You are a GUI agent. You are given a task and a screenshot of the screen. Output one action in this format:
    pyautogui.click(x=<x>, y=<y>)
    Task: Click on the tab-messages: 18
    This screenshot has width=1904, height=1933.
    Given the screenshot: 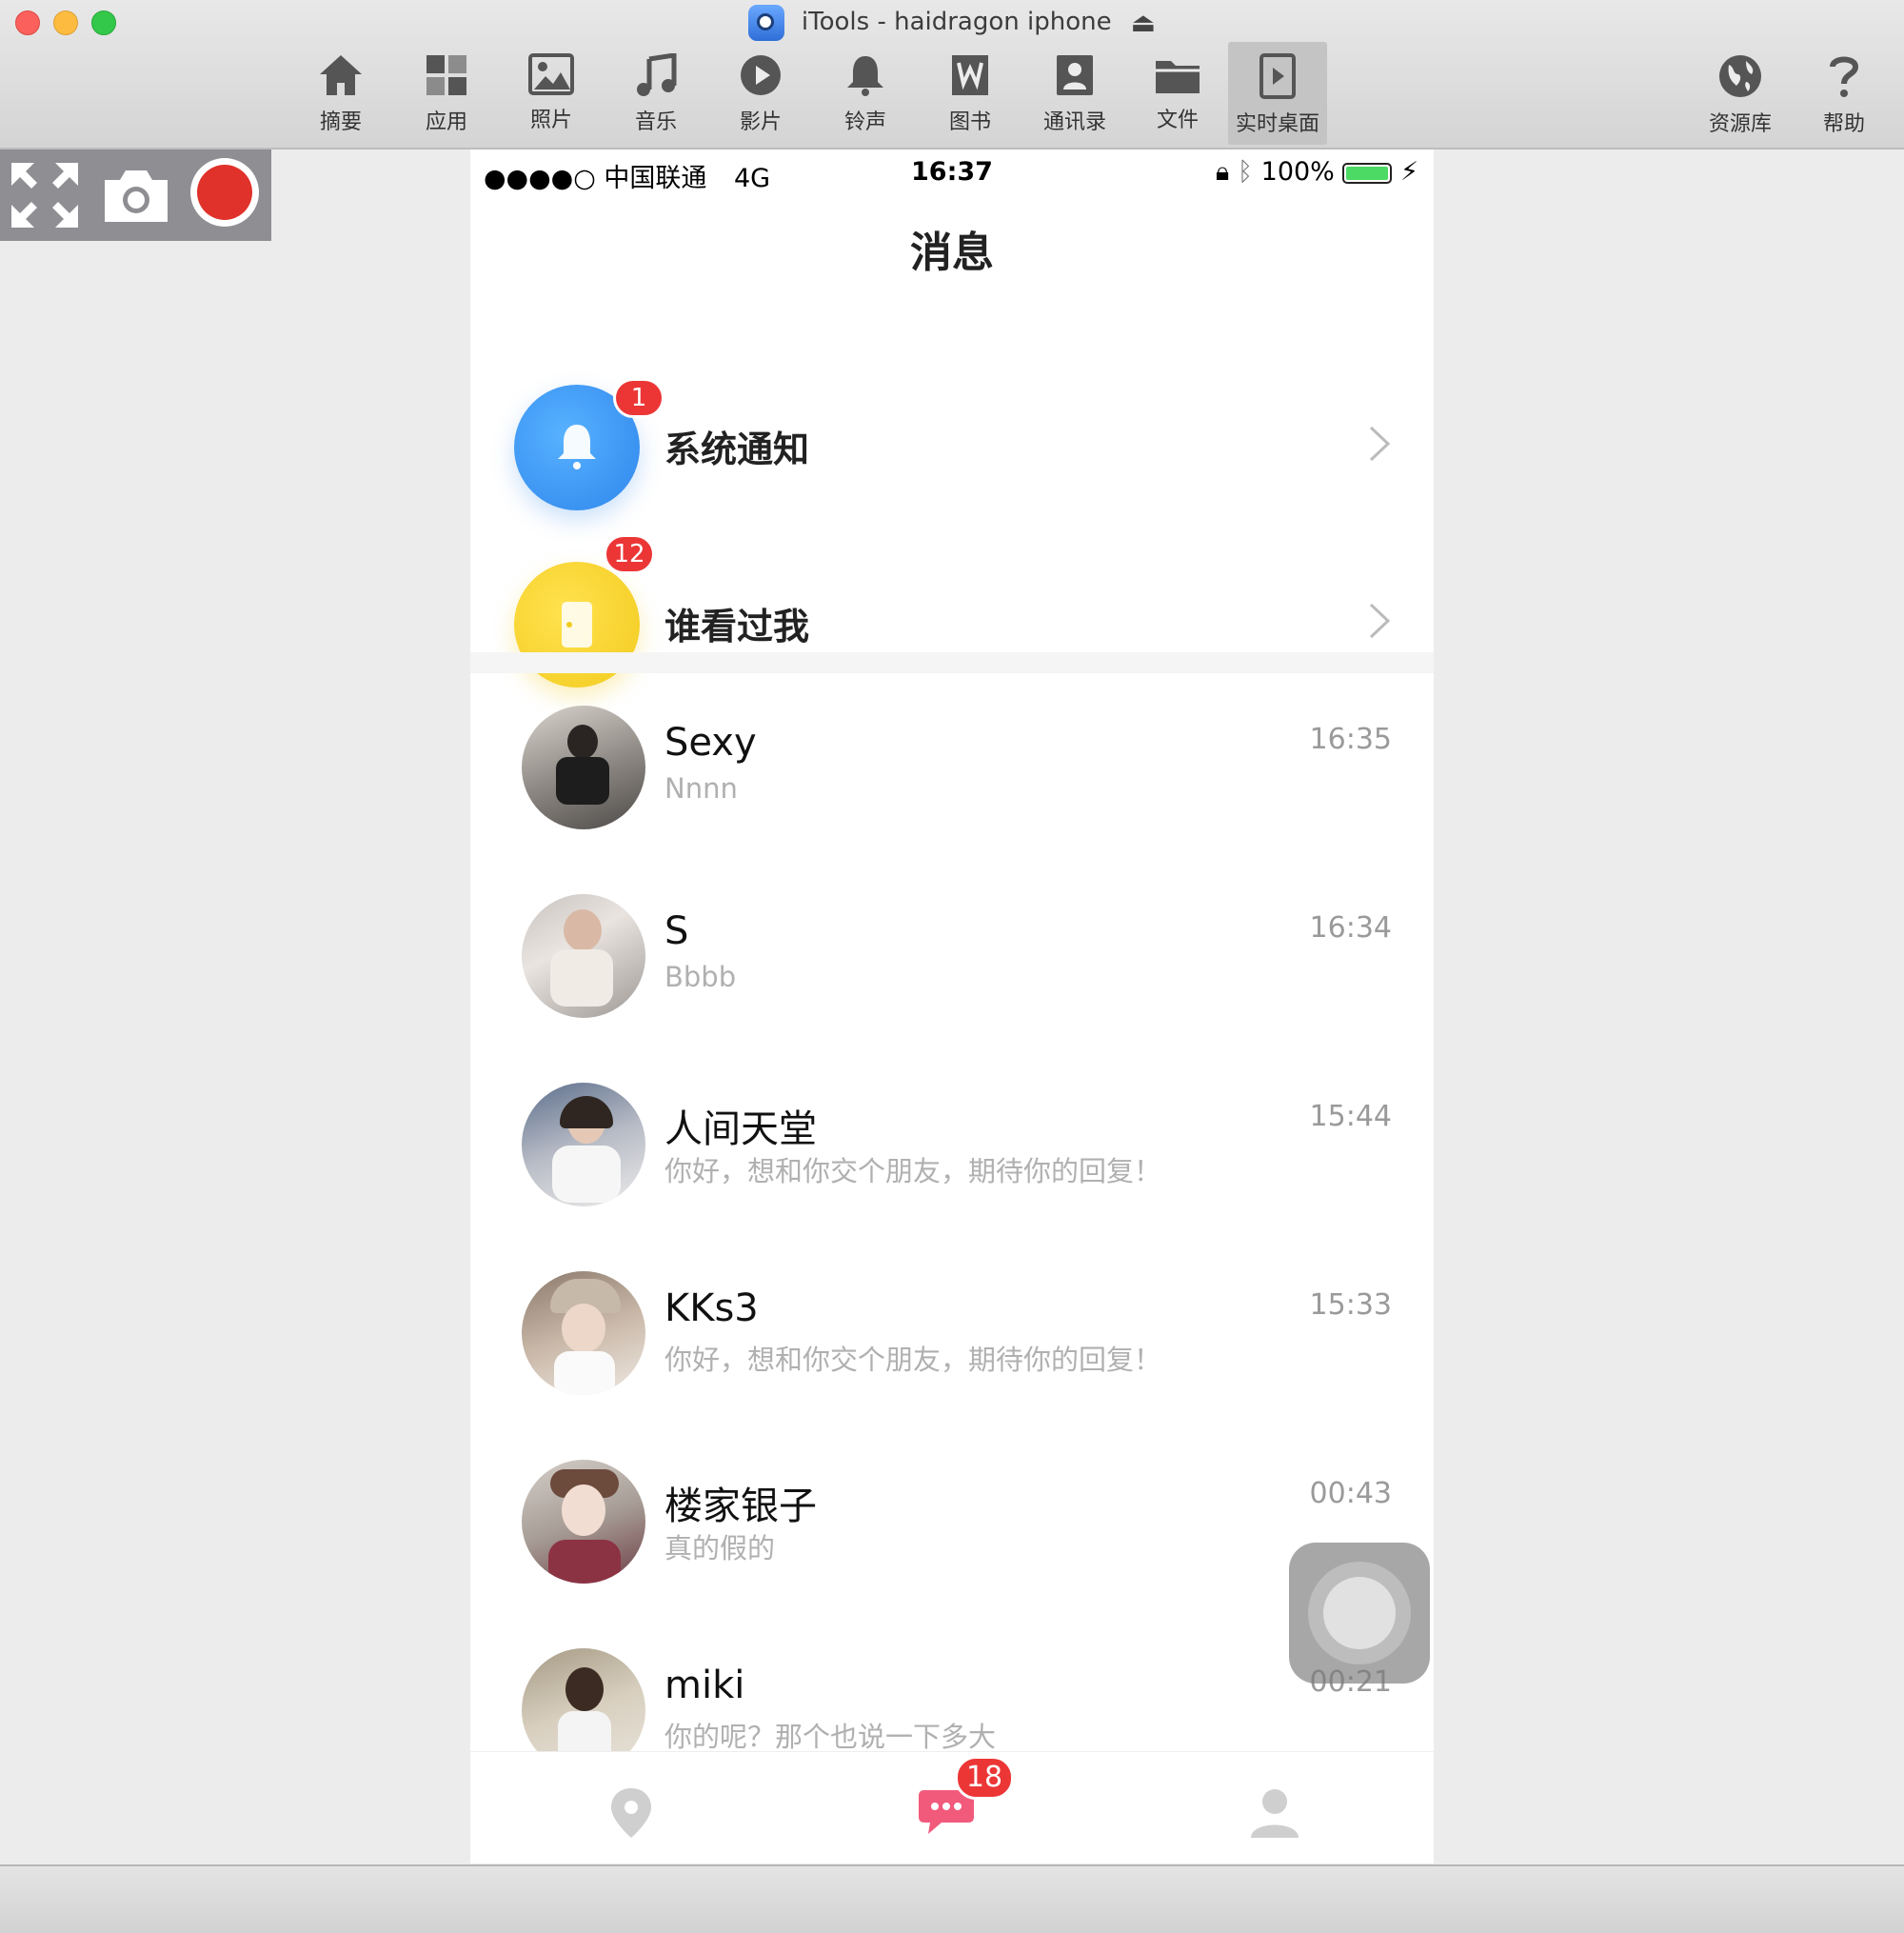 What is the action you would take?
    pyautogui.click(x=951, y=1807)
    